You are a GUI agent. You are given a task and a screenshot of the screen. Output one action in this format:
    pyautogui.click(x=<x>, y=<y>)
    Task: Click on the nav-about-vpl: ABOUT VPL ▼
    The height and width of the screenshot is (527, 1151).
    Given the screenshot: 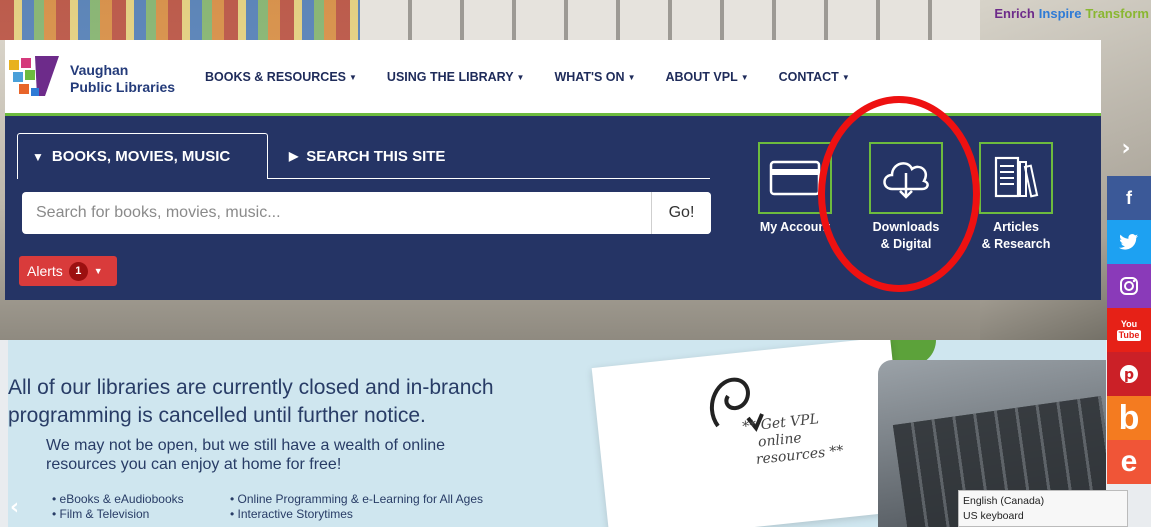 What is the action you would take?
    pyautogui.click(x=706, y=77)
    